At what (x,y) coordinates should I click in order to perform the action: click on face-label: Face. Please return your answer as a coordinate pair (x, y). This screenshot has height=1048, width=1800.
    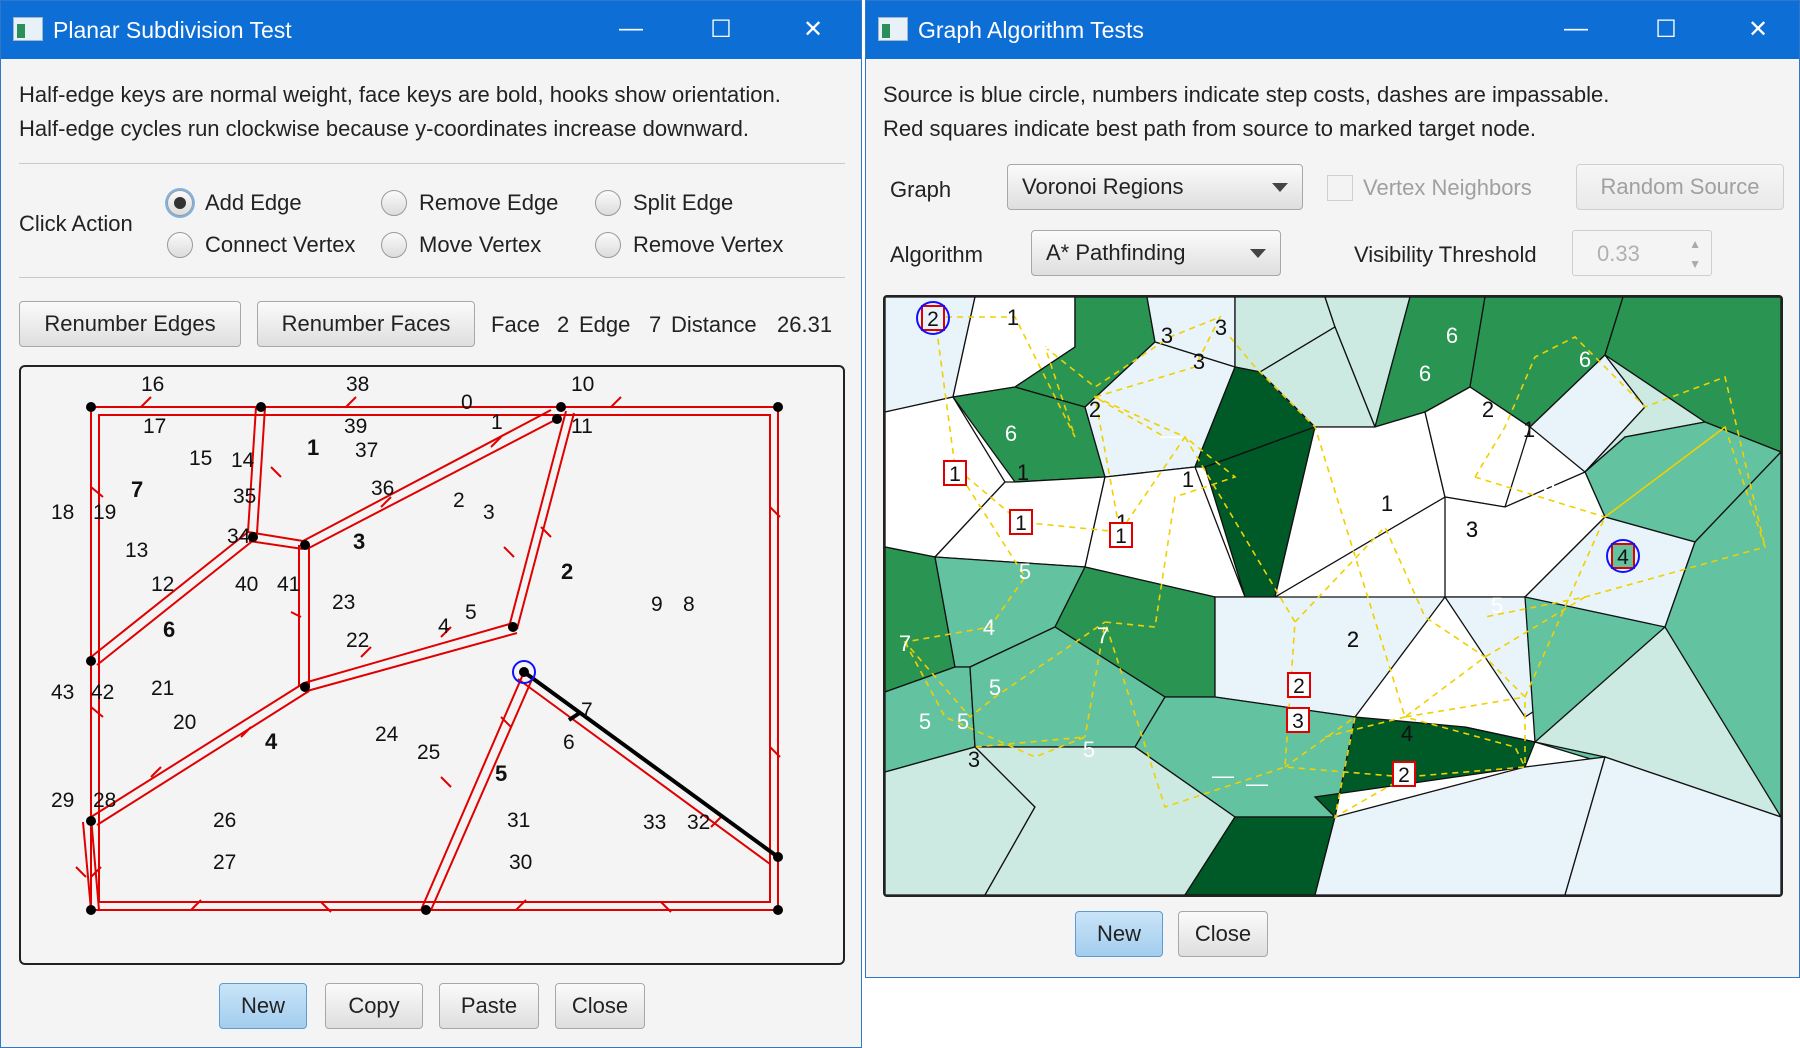
    Looking at the image, I should click on (515, 324).